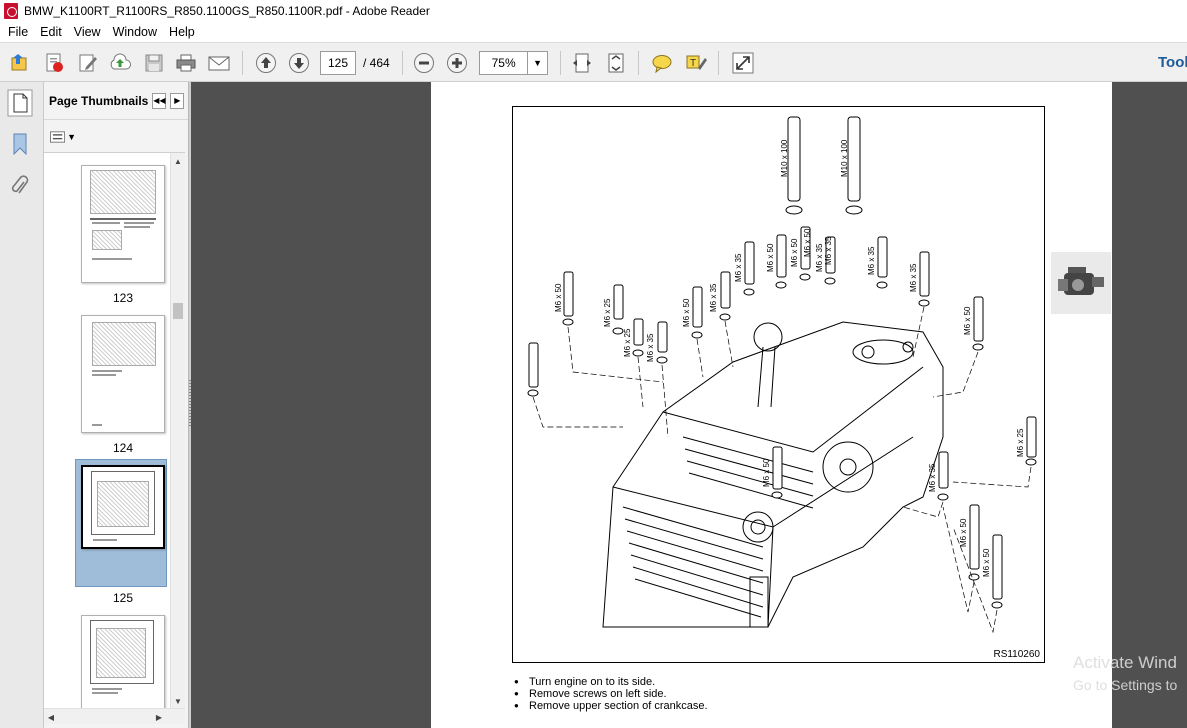  What do you see at coordinates (135, 32) in the screenshot?
I see `menu-window: Window` at bounding box center [135, 32].